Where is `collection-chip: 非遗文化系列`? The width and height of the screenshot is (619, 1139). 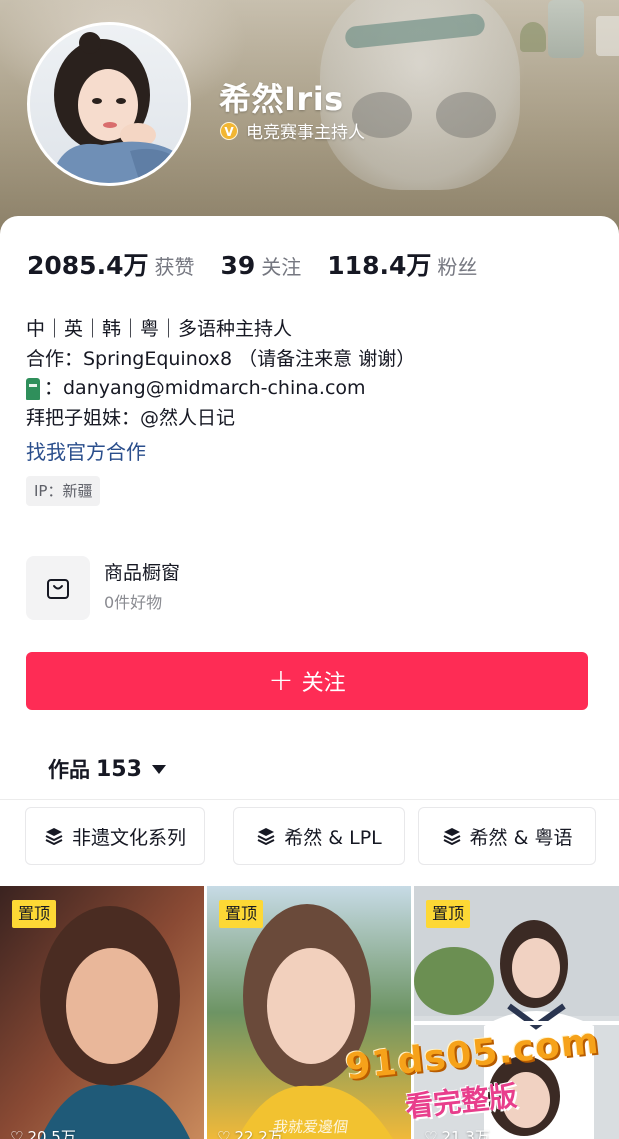
collection-chip: 非遗文化系列 is located at coordinates (115, 836).